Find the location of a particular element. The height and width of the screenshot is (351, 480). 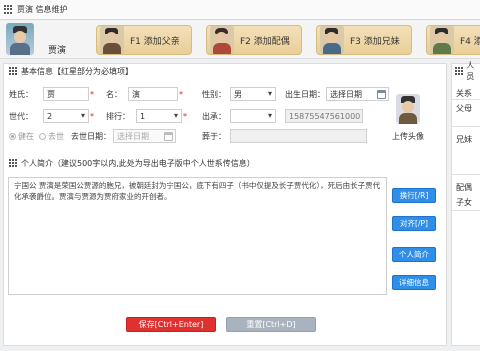

rank-value: 1 is located at coordinates (143, 116).